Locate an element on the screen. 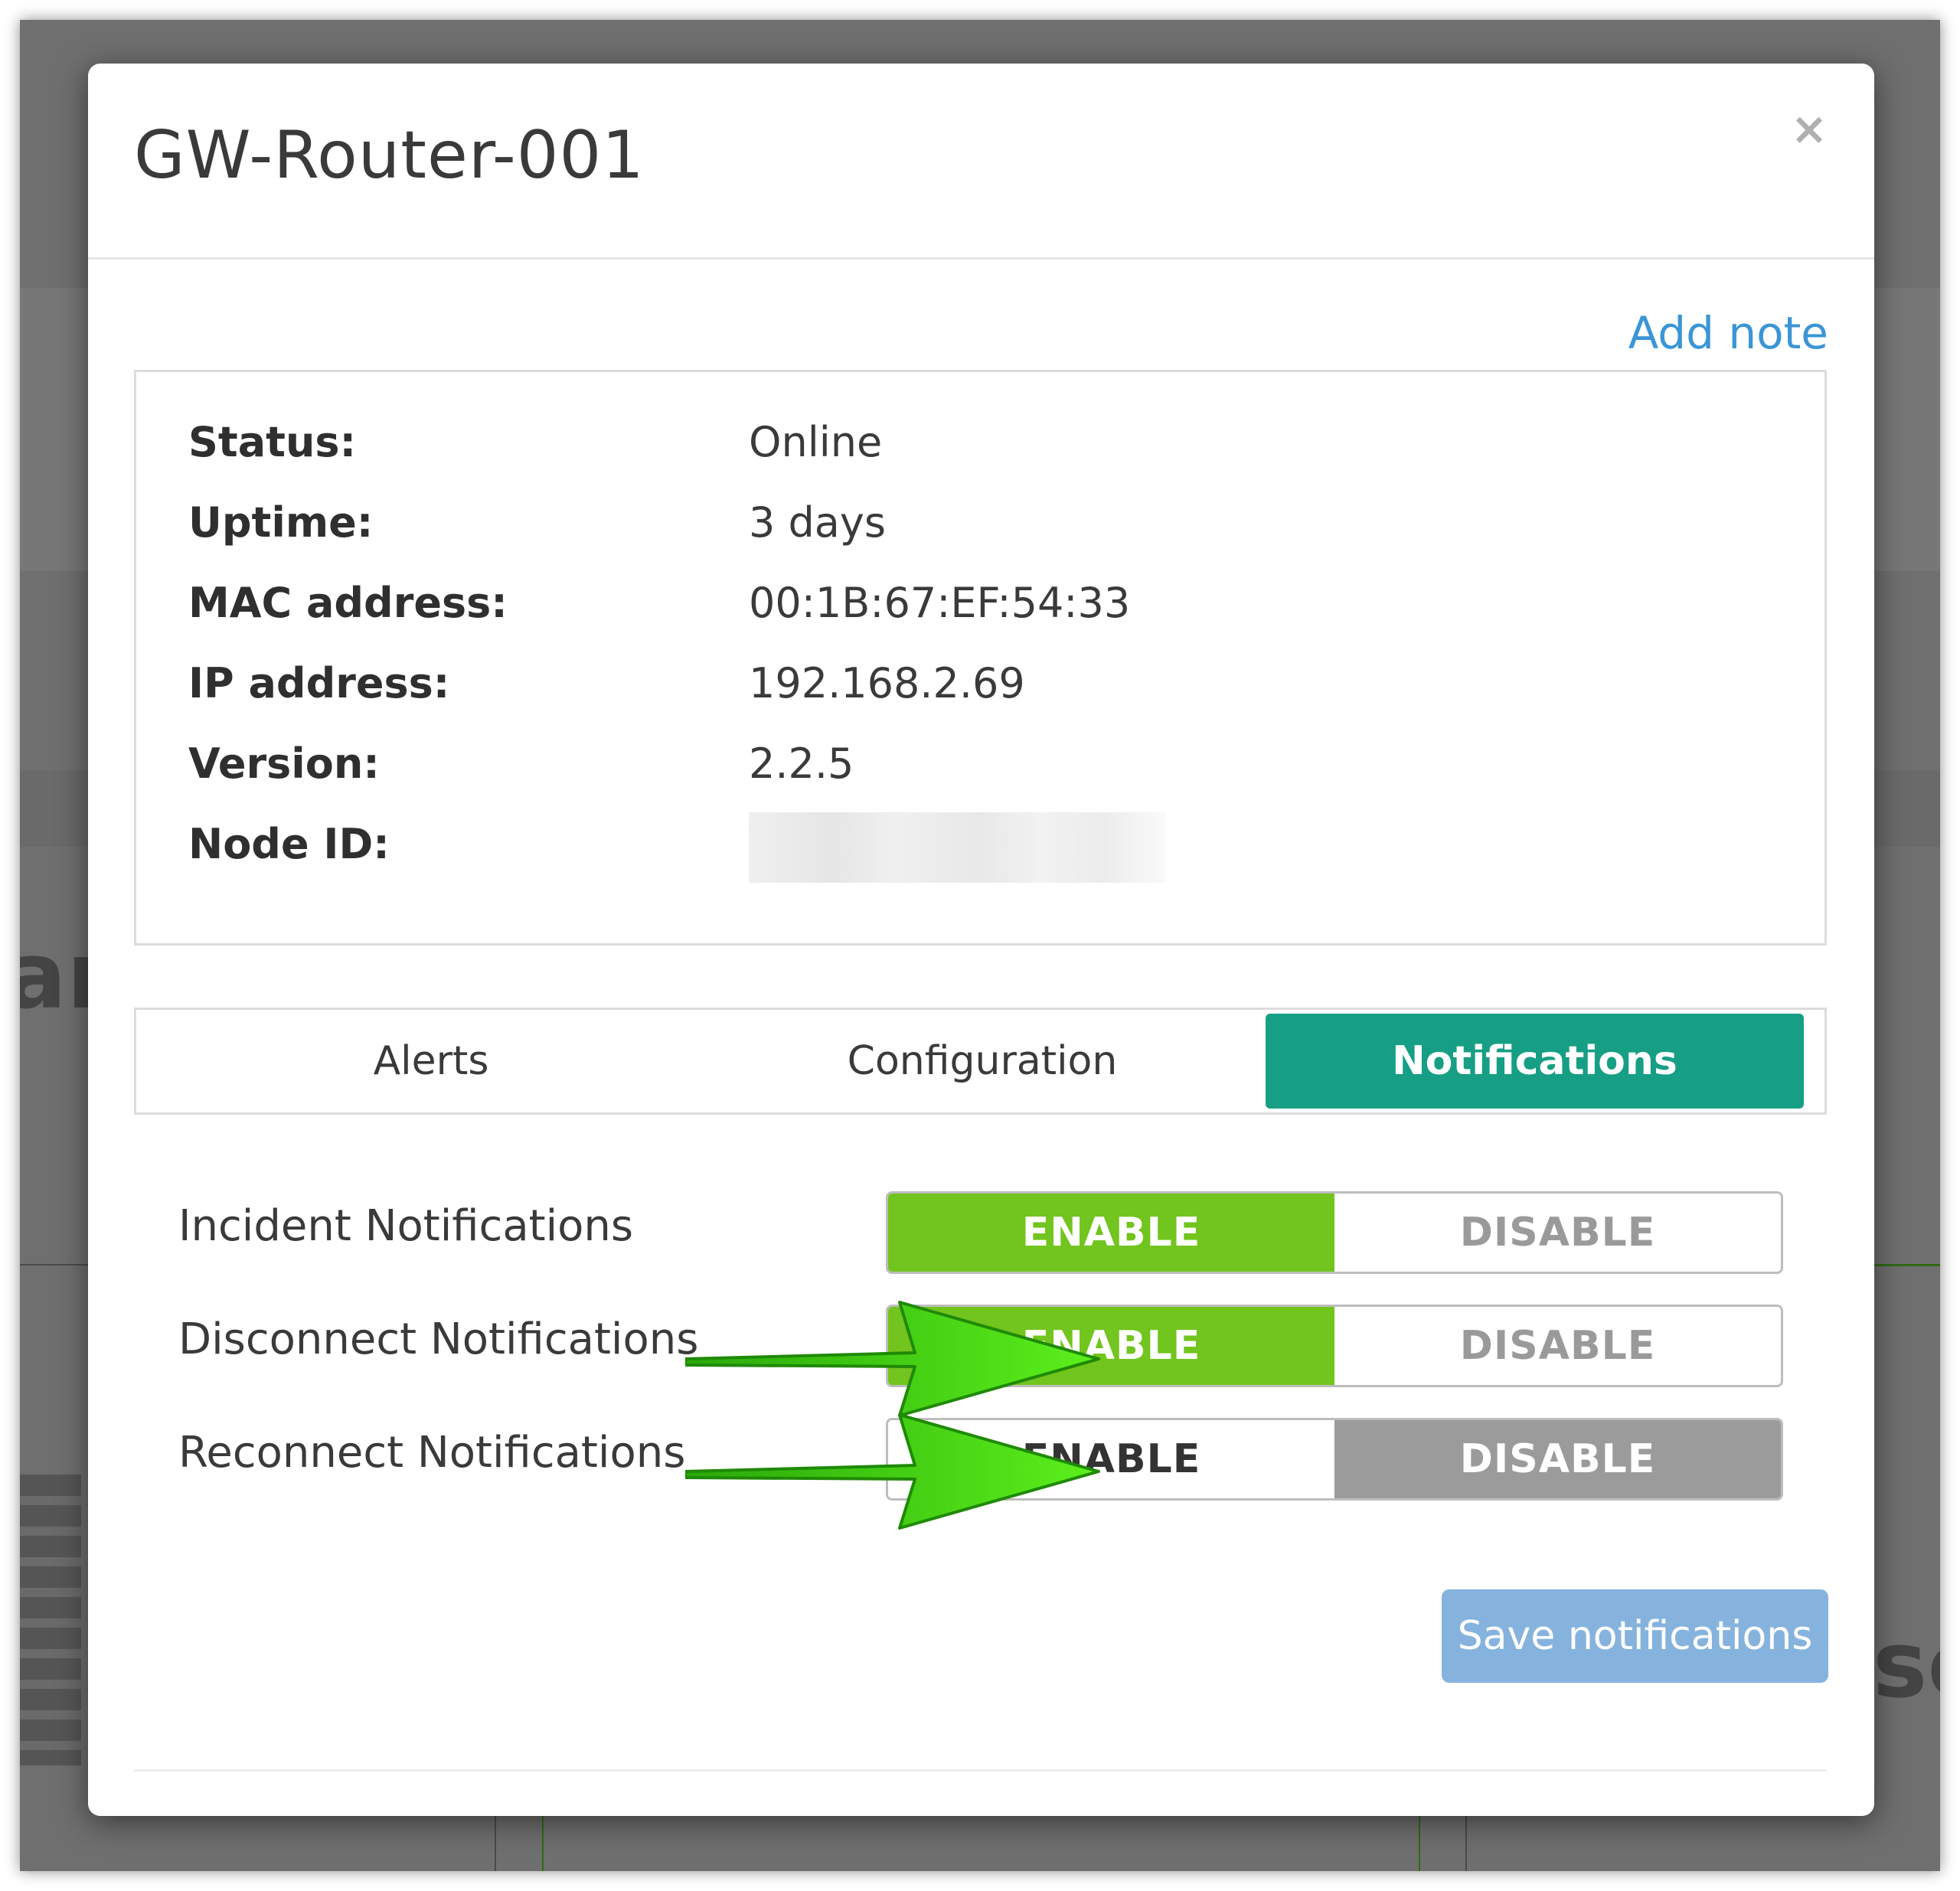  tab-bar: Alerts Configuration Notifications is located at coordinates (980, 1061).